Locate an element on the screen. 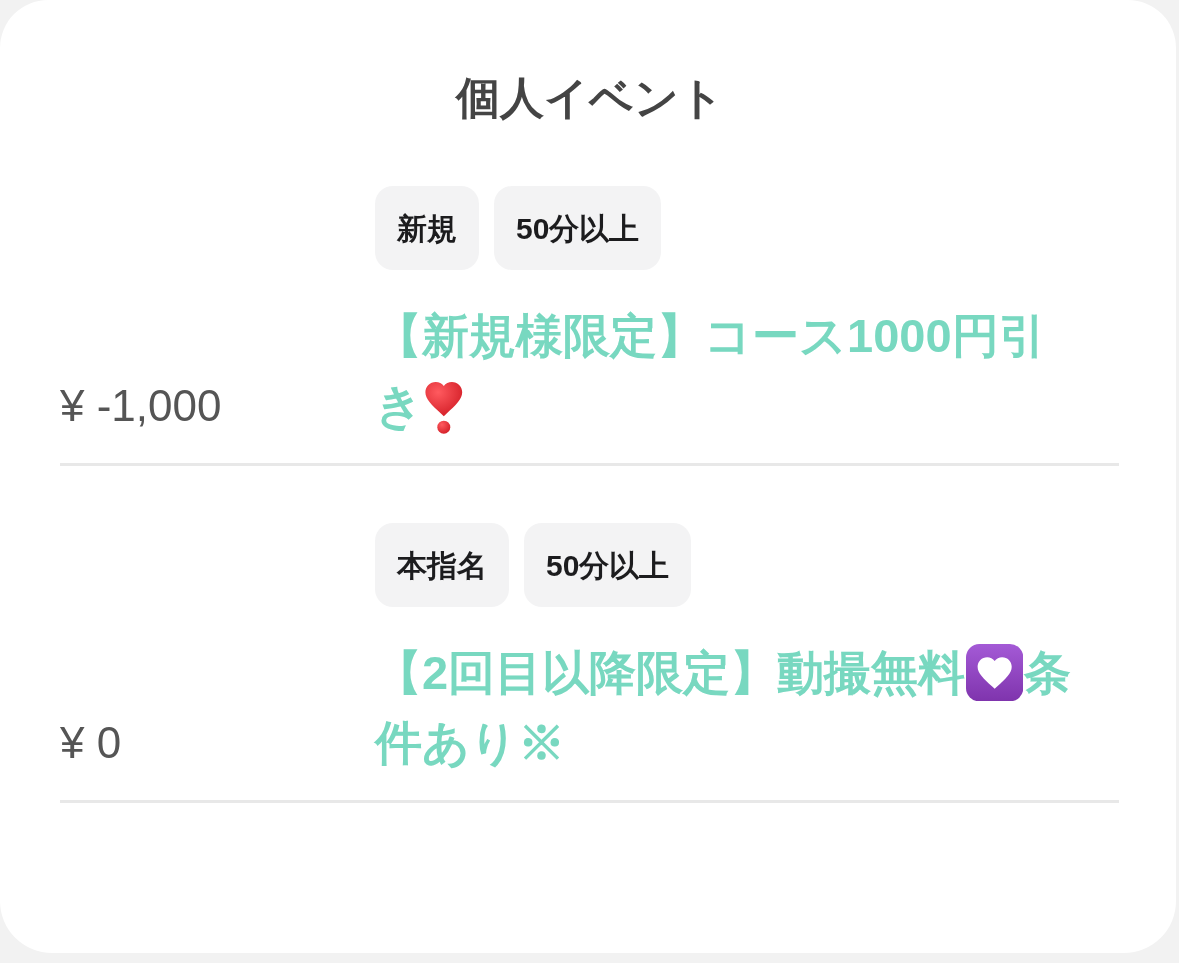 The width and height of the screenshot is (1179, 963). event-tag: 新規 is located at coordinates (427, 228).